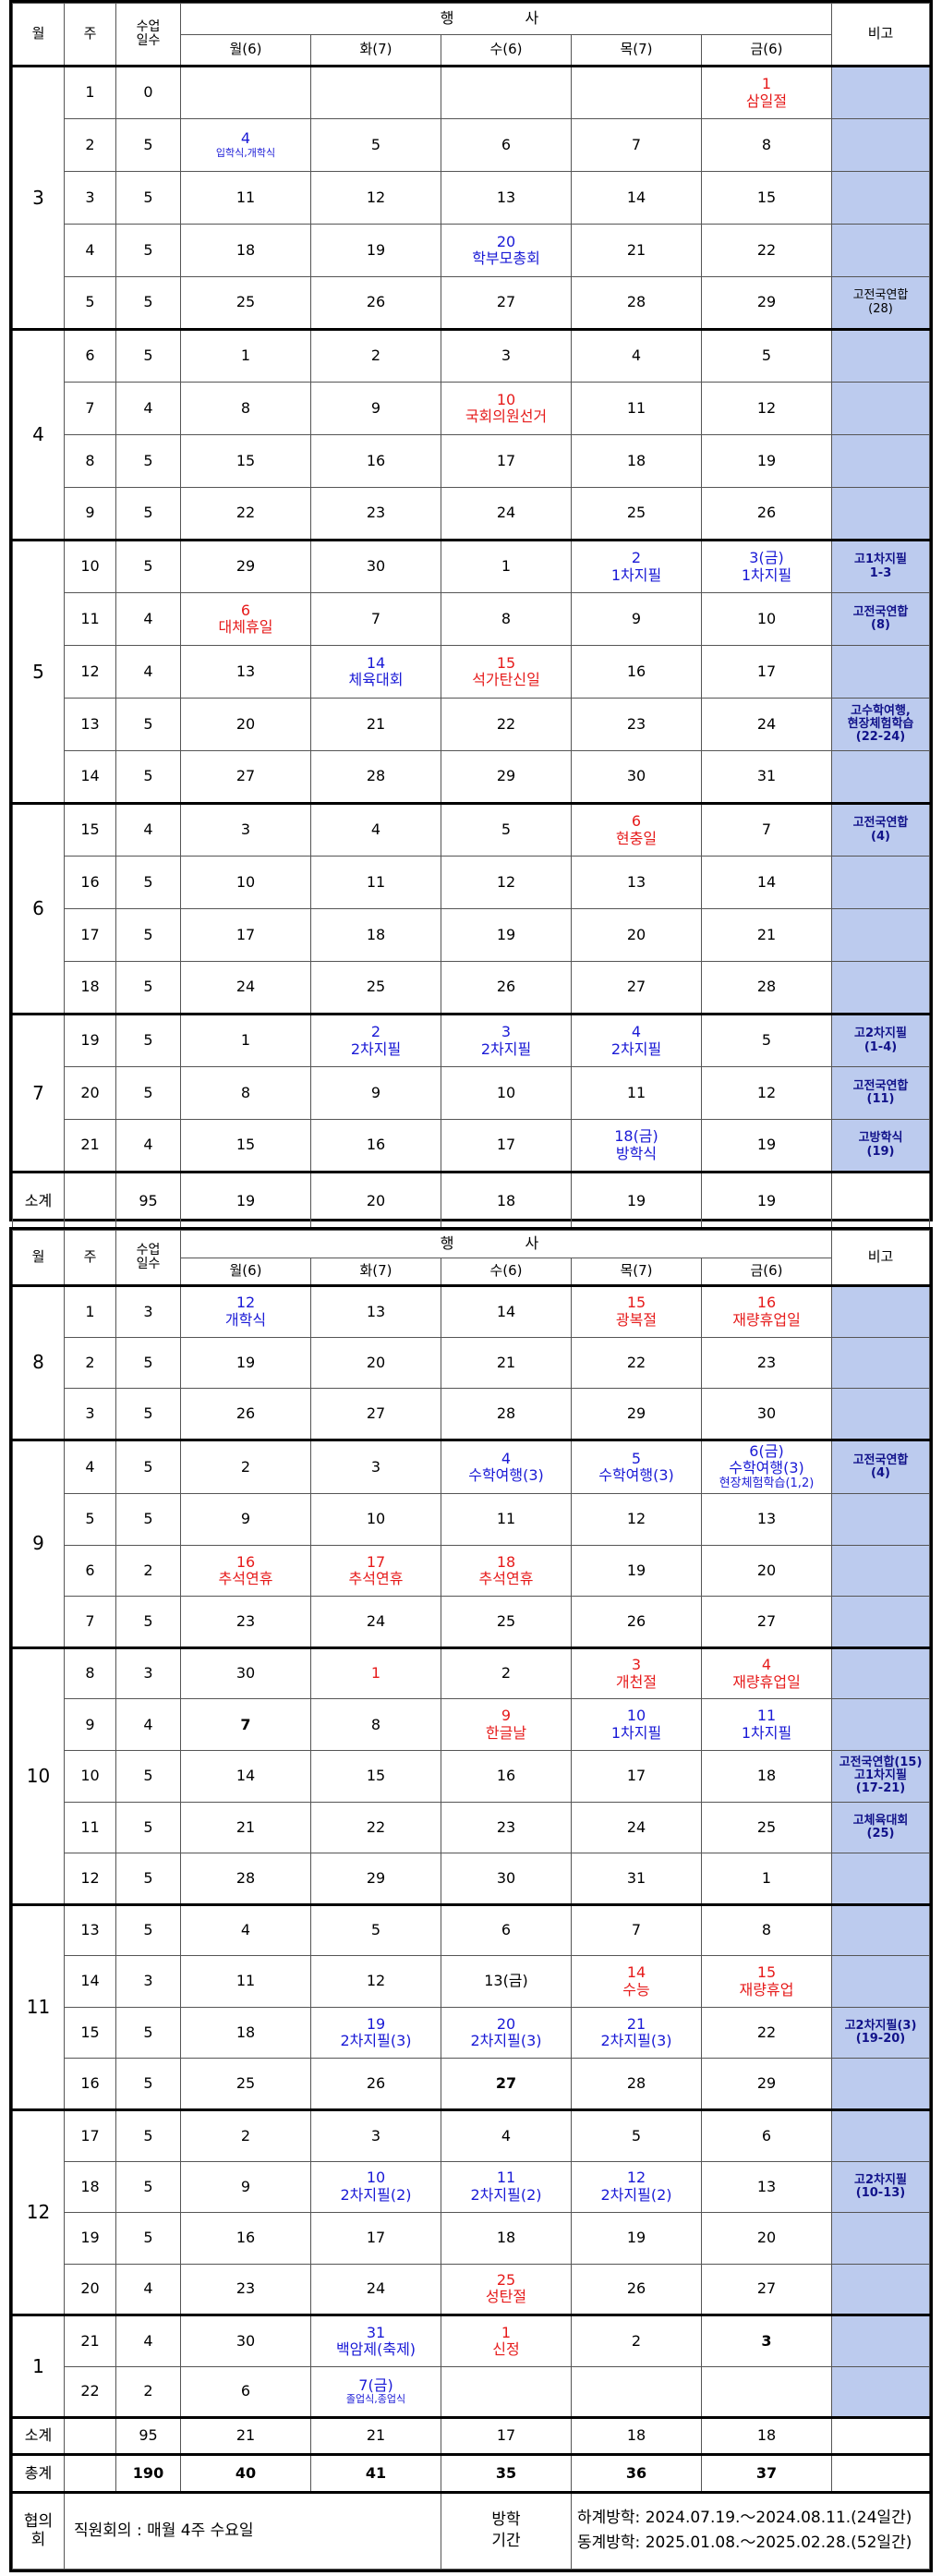 Image resolution: width=942 pixels, height=2576 pixels. I want to click on day-cell: 13, so click(766, 1519).